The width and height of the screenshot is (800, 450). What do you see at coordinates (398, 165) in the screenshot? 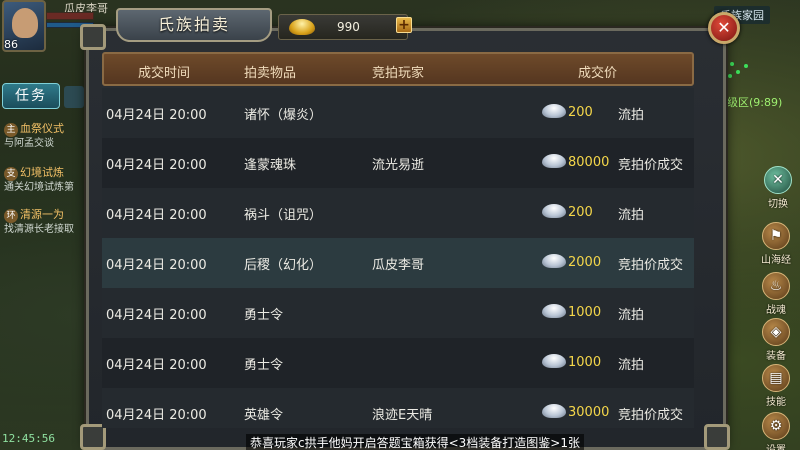
I see `bidder-name: 流光易逝` at bounding box center [398, 165].